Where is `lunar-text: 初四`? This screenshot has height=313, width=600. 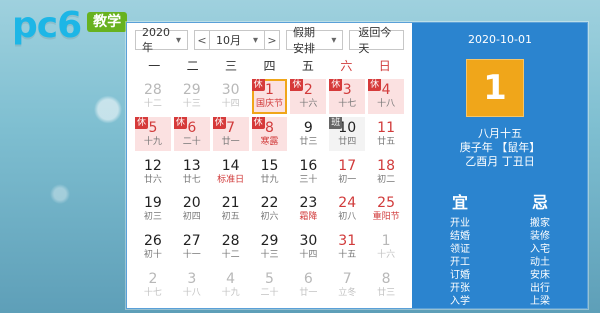 lunar-text: 初四 is located at coordinates (191, 217).